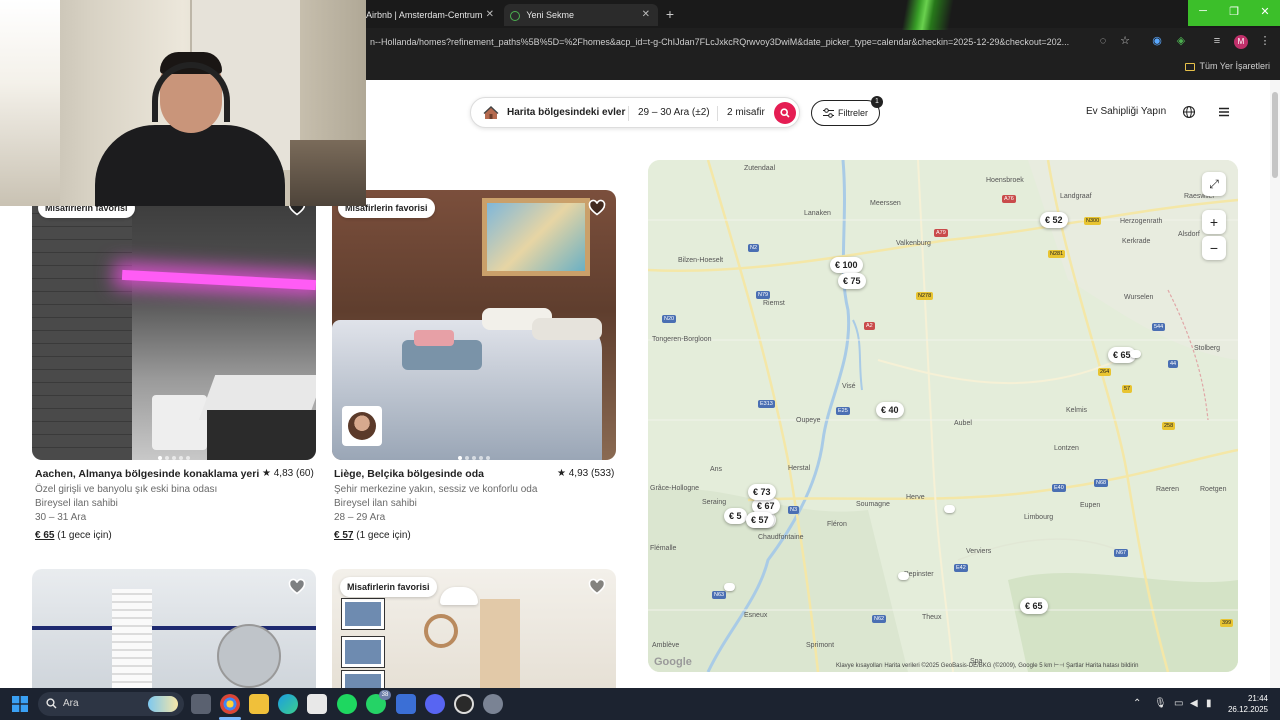  Describe the element at coordinates (76, 503) in the screenshot. I see `listing-host-type: Bireysel ilan sahibi` at that location.